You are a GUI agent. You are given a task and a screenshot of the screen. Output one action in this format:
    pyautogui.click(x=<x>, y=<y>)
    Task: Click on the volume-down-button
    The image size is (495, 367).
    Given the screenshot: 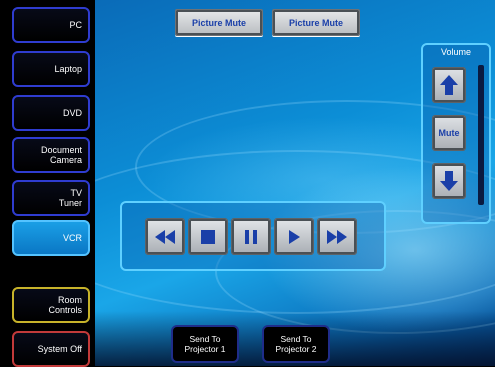 What is the action you would take?
    pyautogui.click(x=449, y=181)
    